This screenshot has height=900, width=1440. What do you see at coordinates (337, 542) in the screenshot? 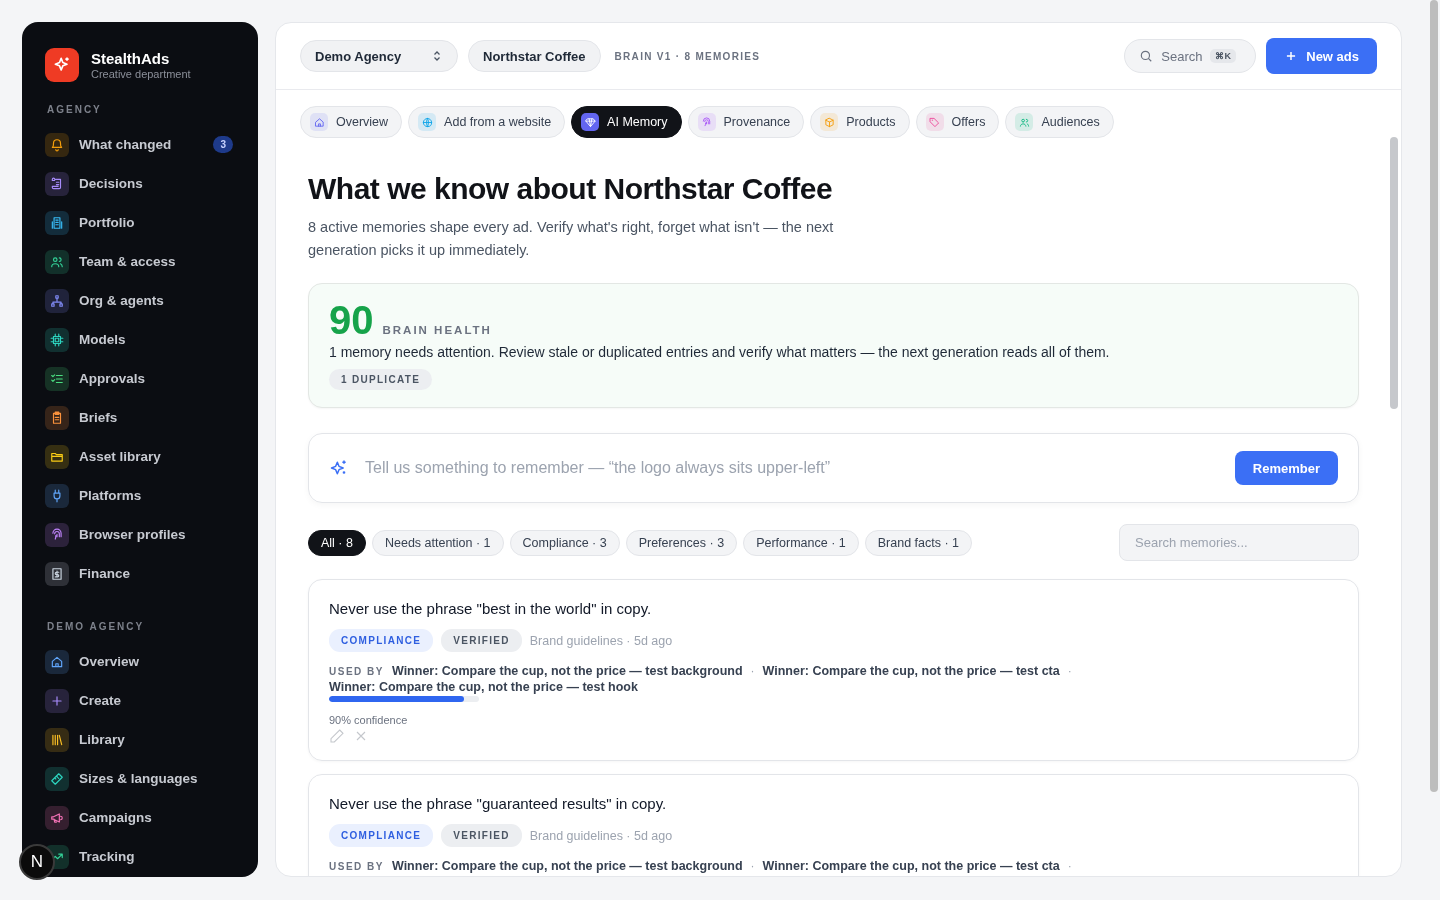
I see `filter-chip: All · 8` at bounding box center [337, 542].